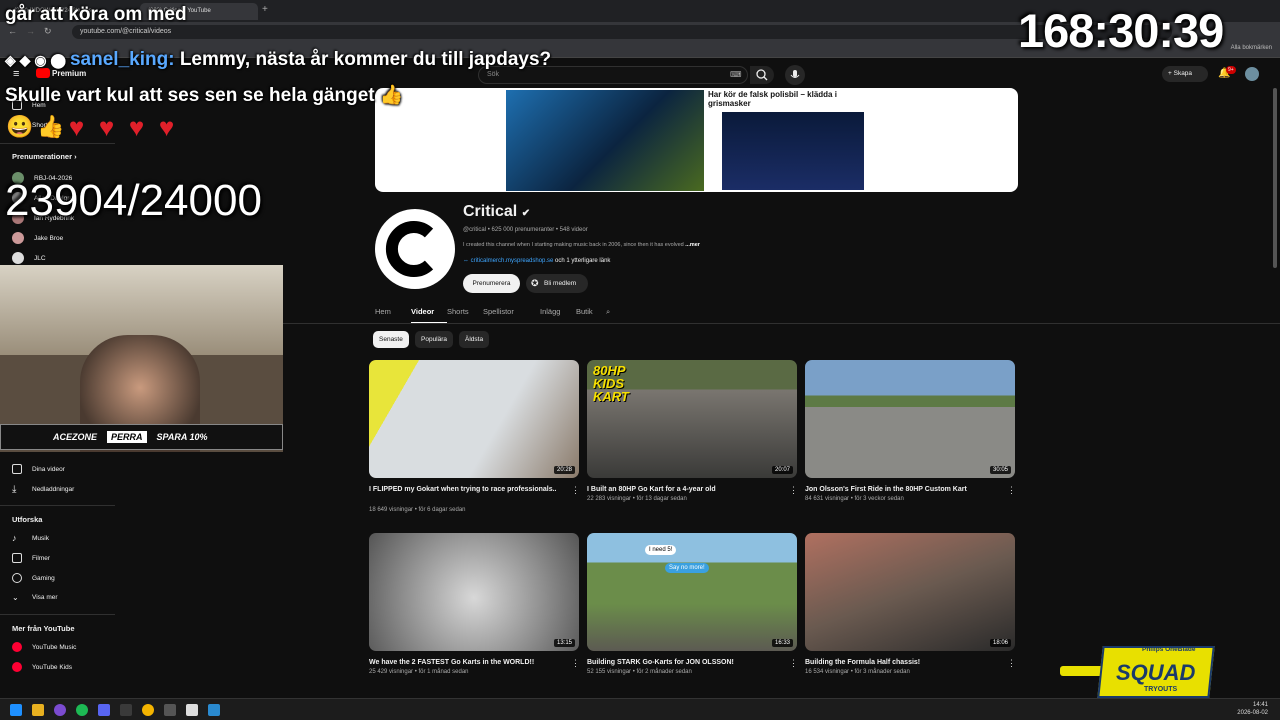  I want to click on sidebar-item-label: Musik, so click(40, 538).